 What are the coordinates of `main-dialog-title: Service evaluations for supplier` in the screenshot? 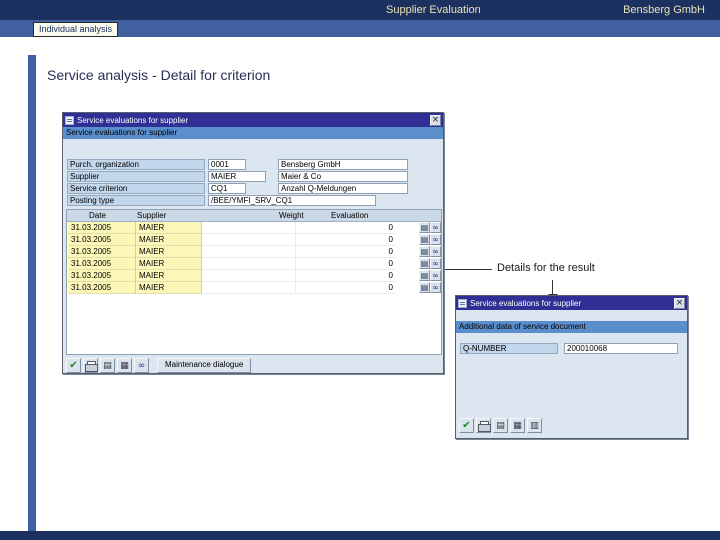 It's located at (133, 120).